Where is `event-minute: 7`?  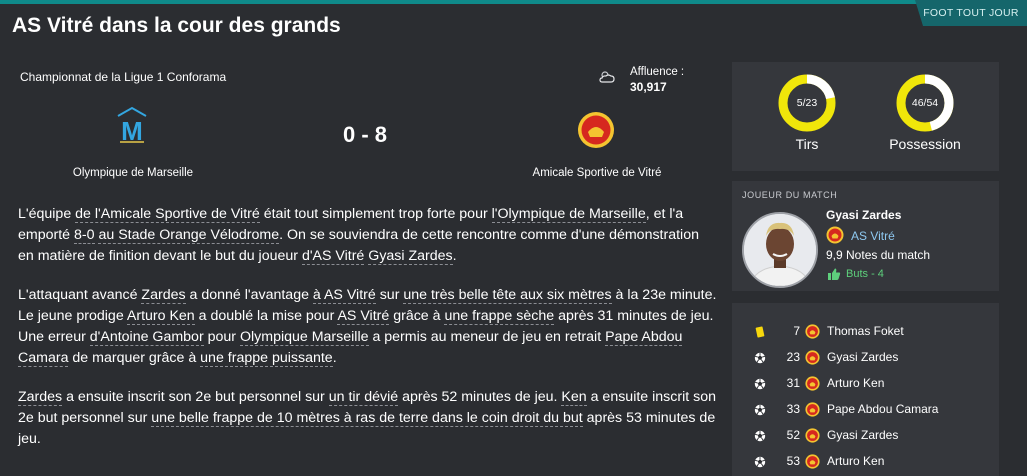 event-minute: 7 is located at coordinates (796, 331).